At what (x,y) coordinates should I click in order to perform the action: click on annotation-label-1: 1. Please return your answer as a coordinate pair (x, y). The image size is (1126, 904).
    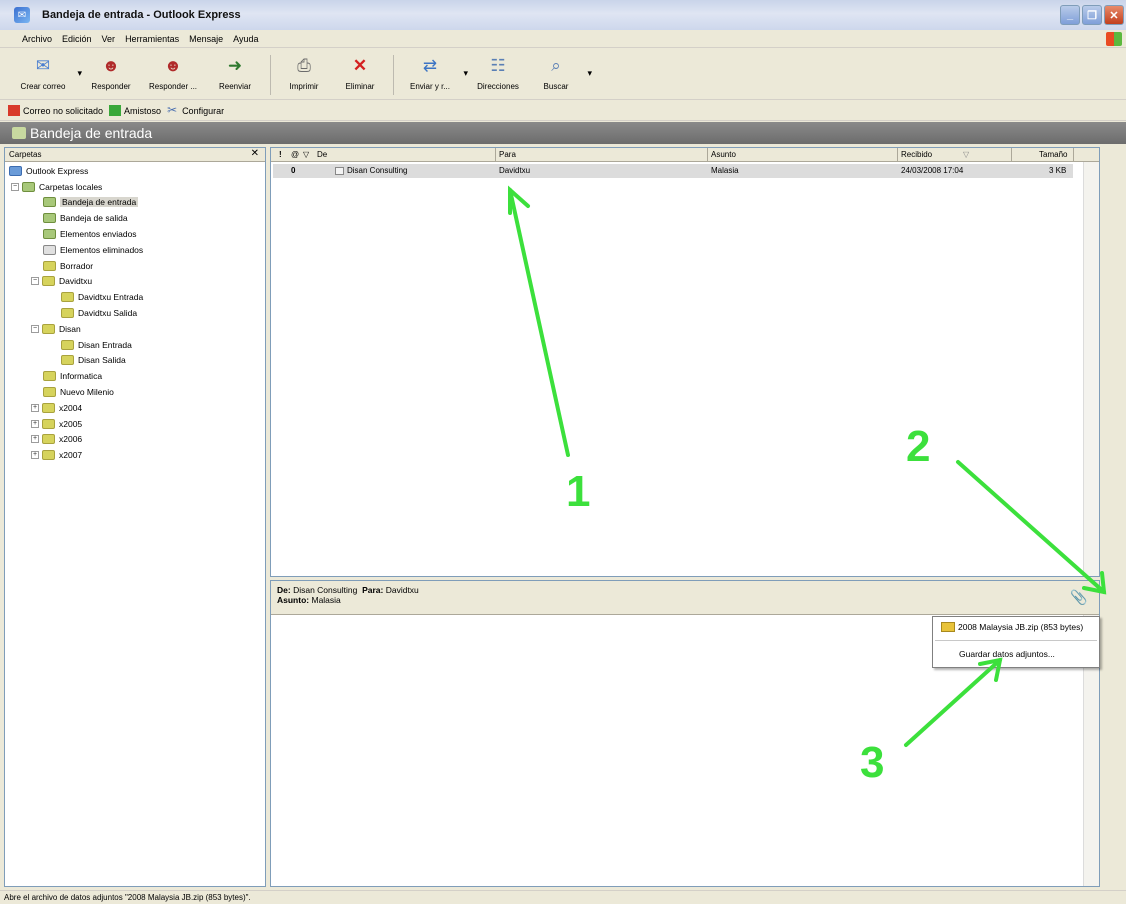
    Looking at the image, I should click on (578, 491).